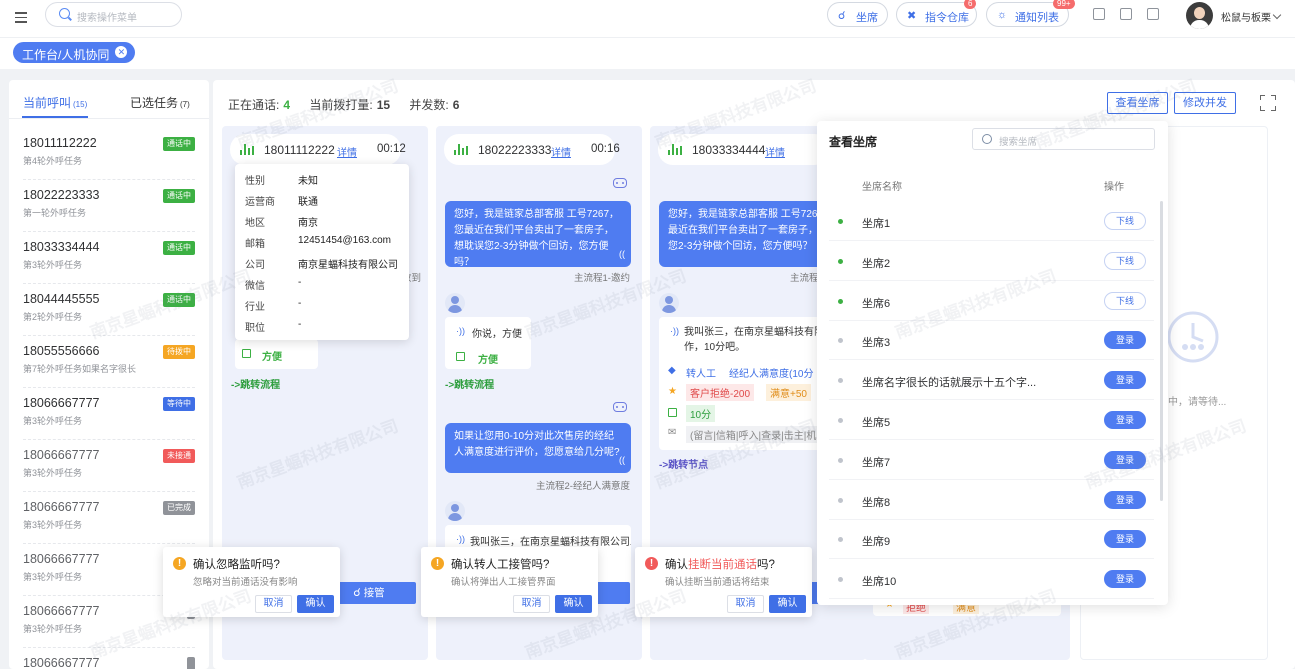 This screenshot has width=1295, height=669. Describe the element at coordinates (344, 240) in the screenshot. I see `info-value: 12451454@163.com` at that location.